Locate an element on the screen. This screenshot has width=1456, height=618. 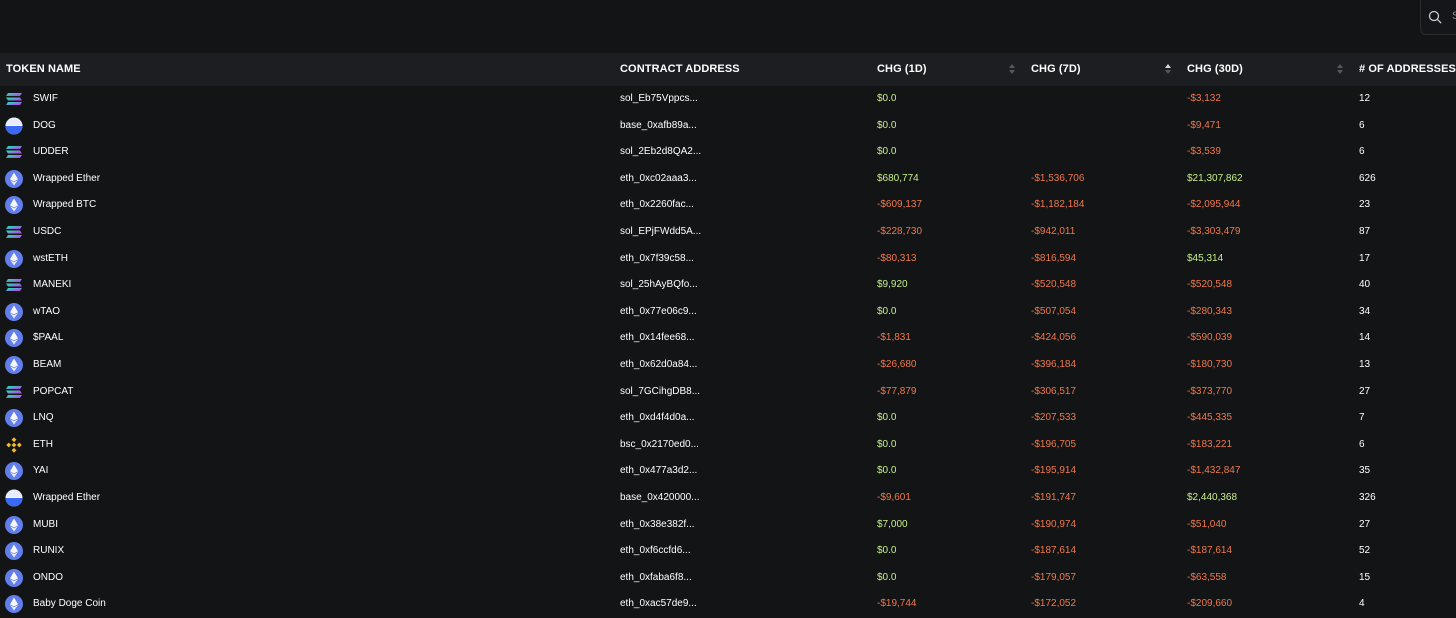
address-count: 626 is located at coordinates (1367, 178).